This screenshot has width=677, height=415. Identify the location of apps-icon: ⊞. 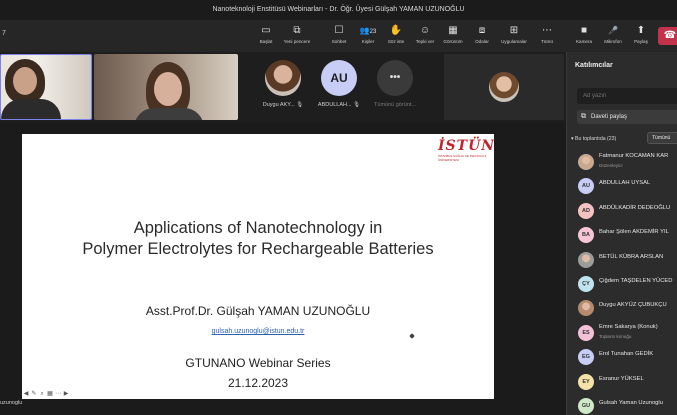
(514, 30).